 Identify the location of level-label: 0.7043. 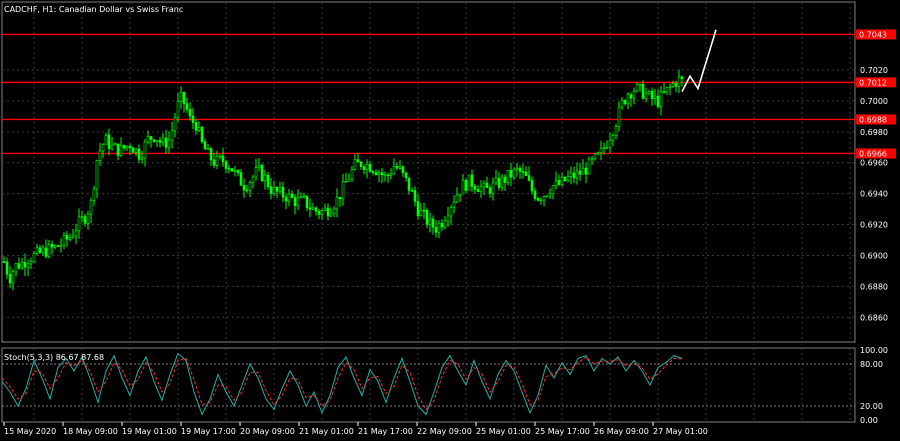
(873, 34).